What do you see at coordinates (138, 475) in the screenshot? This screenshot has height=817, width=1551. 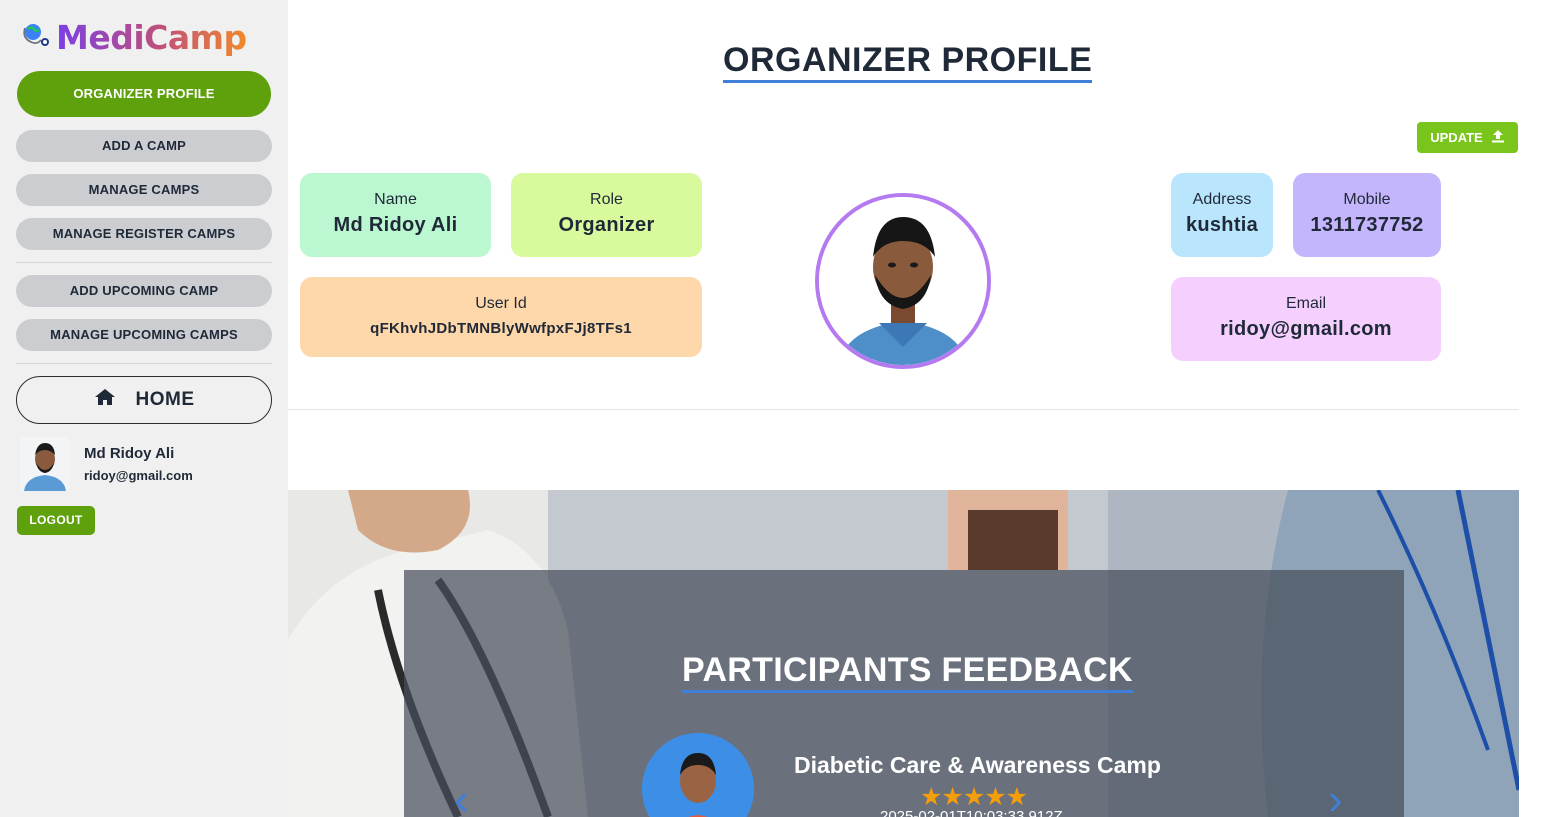 I see `user-email: ridoy@gmail.com` at bounding box center [138, 475].